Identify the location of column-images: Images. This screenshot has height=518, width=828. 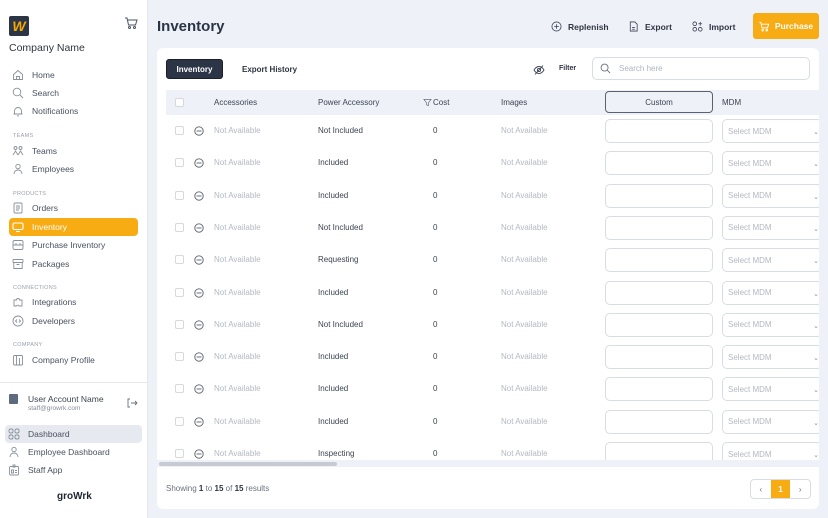
(514, 102).